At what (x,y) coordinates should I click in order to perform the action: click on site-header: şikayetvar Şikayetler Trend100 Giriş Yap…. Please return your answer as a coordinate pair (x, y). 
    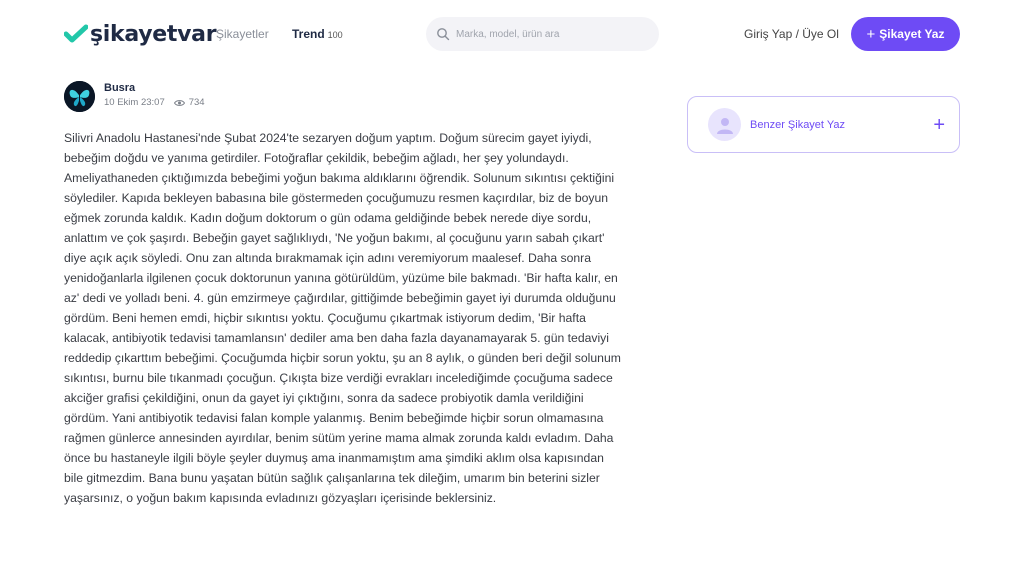
    Looking at the image, I should click on (512, 35).